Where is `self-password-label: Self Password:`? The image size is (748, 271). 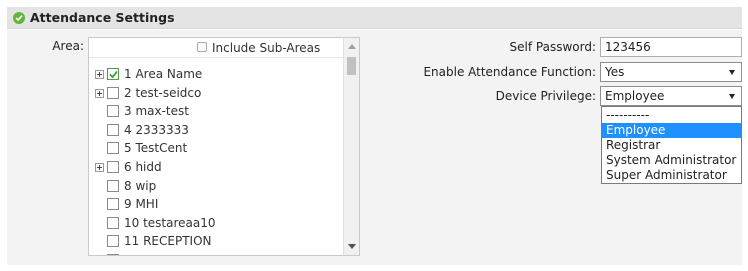
self-password-label: Self Password: is located at coordinates (552, 47).